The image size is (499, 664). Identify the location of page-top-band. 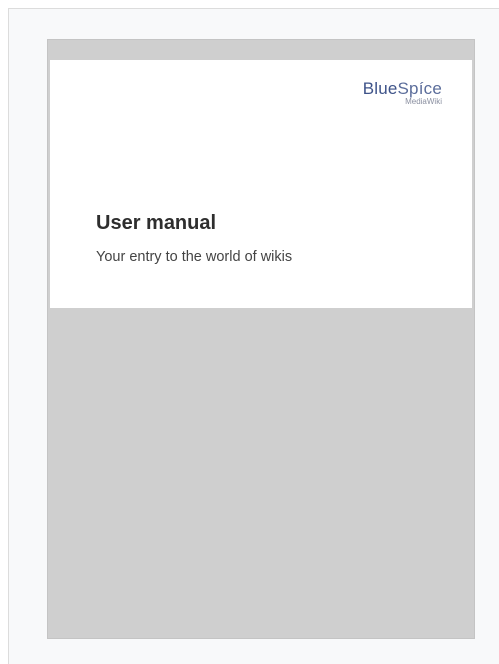
(261, 50).